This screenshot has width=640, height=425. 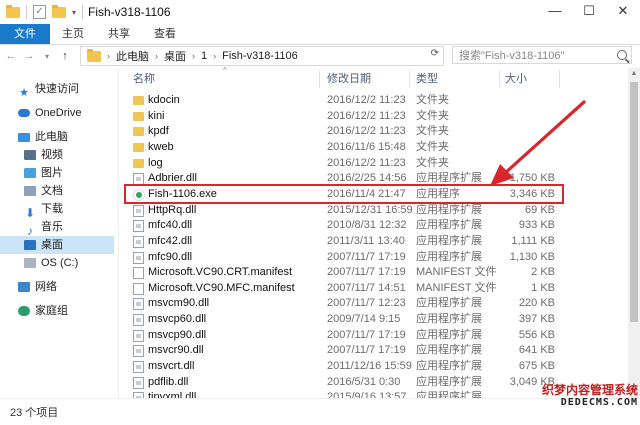 I want to click on table-row: msvcp60.dll 2009/7/14 9:15 应用程序扩展 397 KB, so click(x=377, y=319).